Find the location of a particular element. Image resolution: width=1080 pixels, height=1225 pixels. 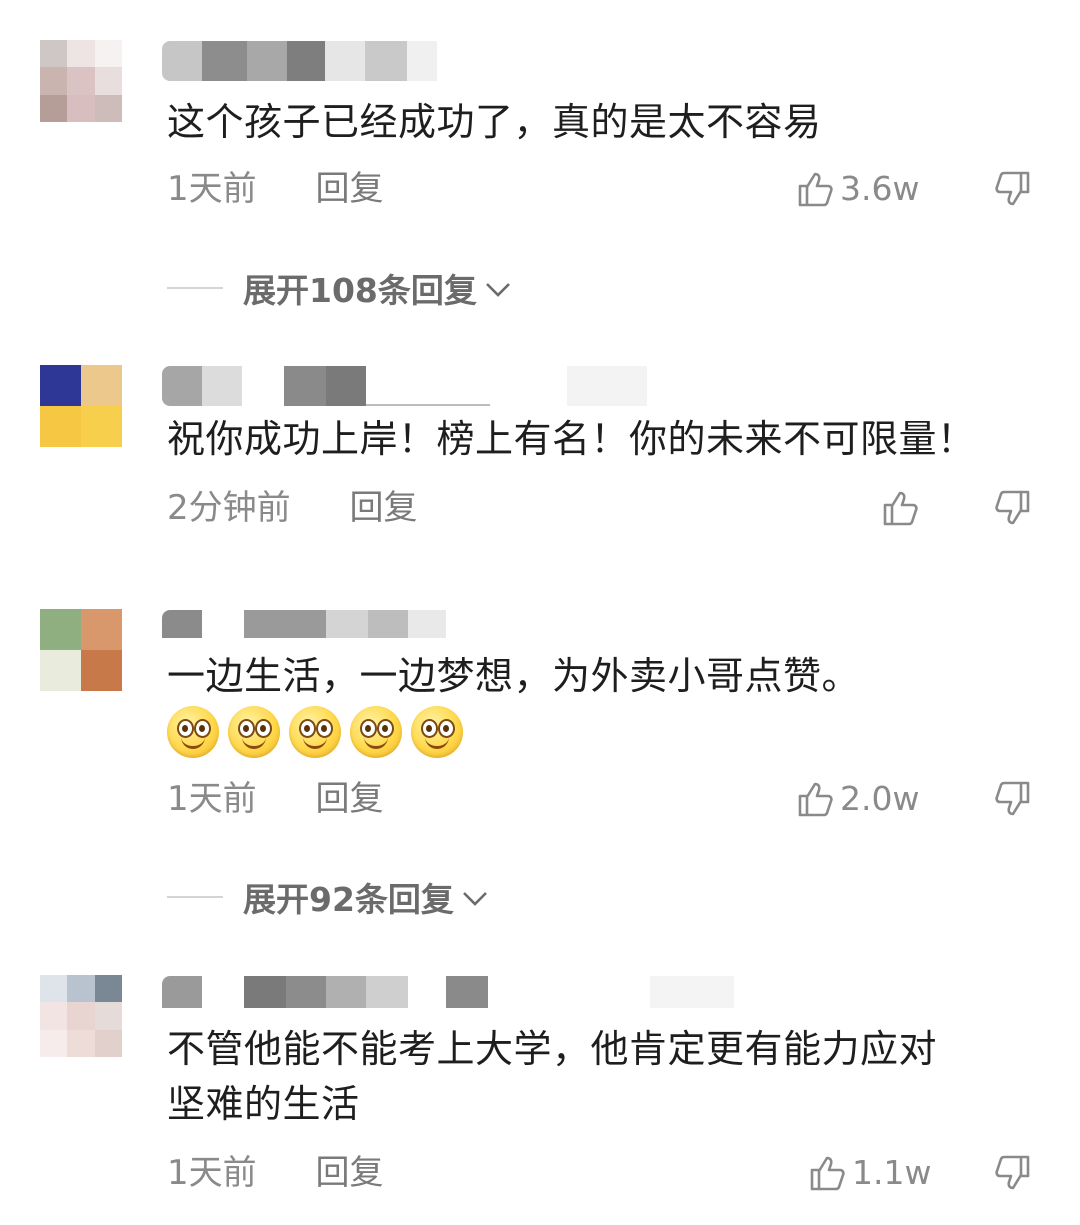

like-button is located at coordinates (903, 508).